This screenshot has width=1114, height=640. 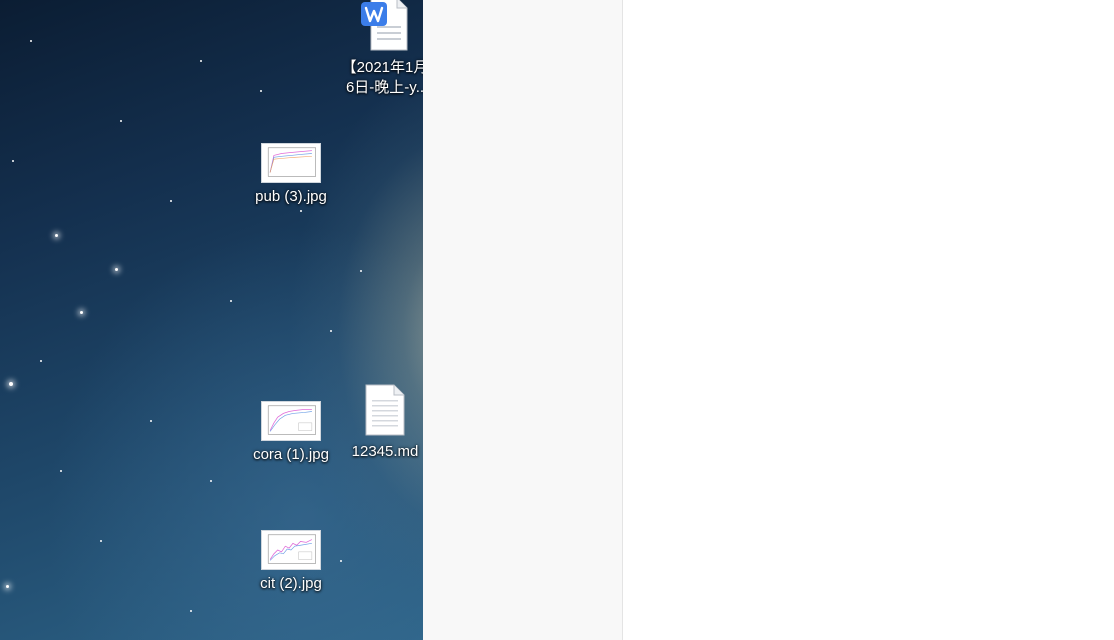 I want to click on desktop-icon-cit-2-jpg: cit (2).jpg, so click(x=291, y=562).